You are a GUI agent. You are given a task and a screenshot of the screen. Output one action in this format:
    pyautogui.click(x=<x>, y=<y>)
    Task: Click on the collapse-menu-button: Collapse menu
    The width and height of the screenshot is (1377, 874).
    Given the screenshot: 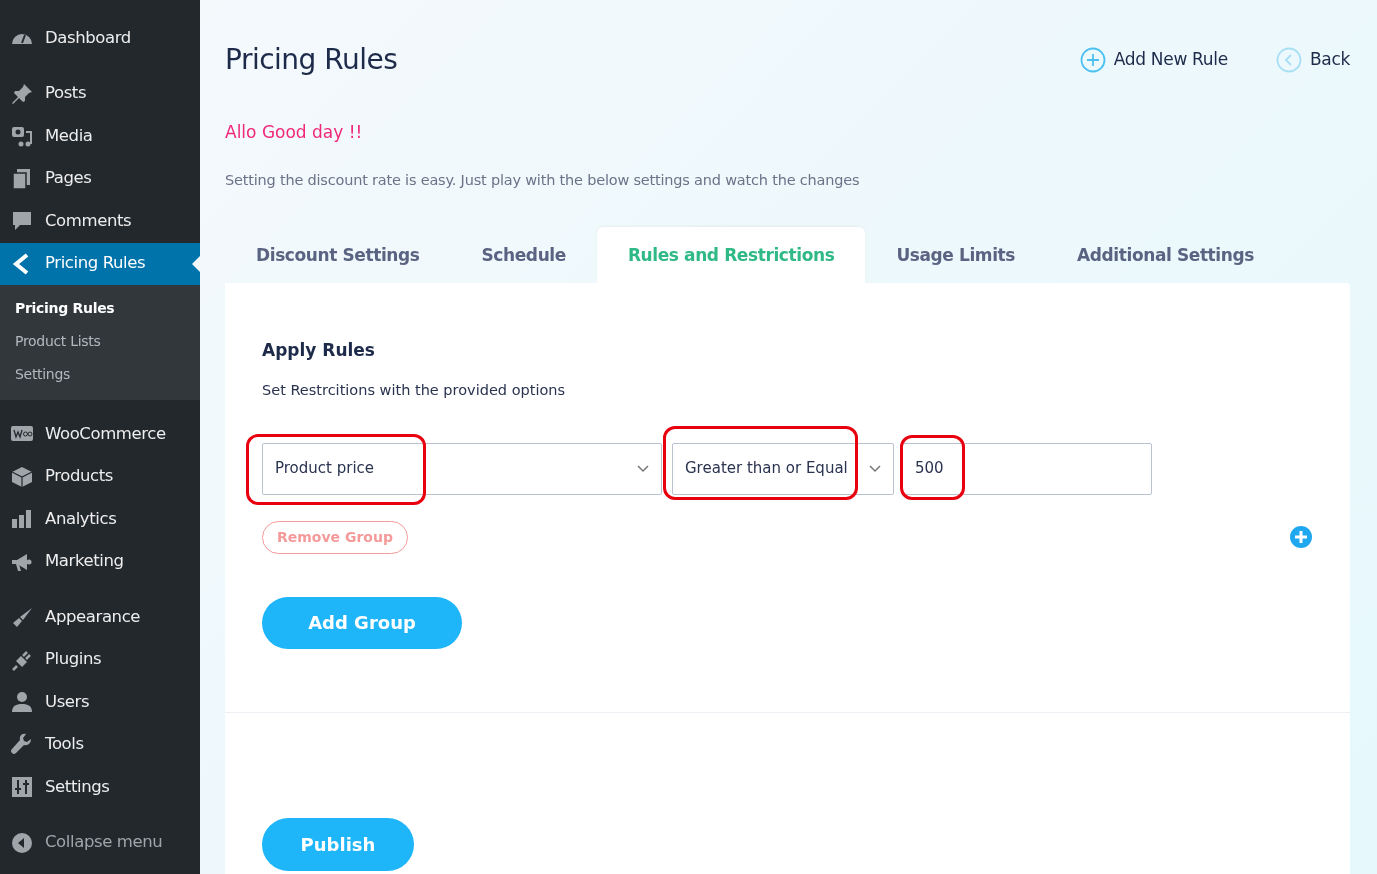 What is the action you would take?
    pyautogui.click(x=100, y=842)
    